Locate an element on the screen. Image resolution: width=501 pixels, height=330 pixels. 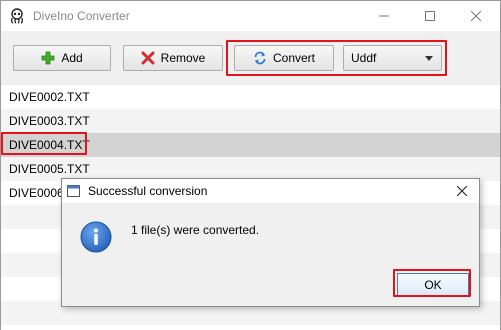
file-name: DIVE0004.TXT is located at coordinates (49, 145).